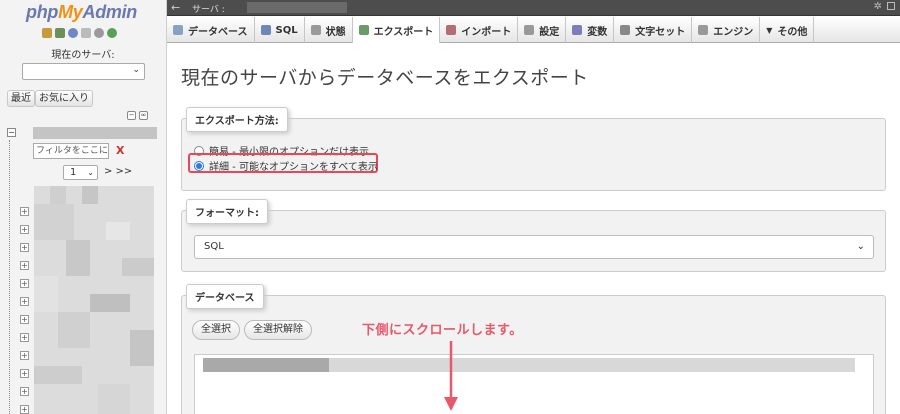 This screenshot has height=414, width=900. Describe the element at coordinates (534, 384) in the screenshot. I see `database-list` at that location.